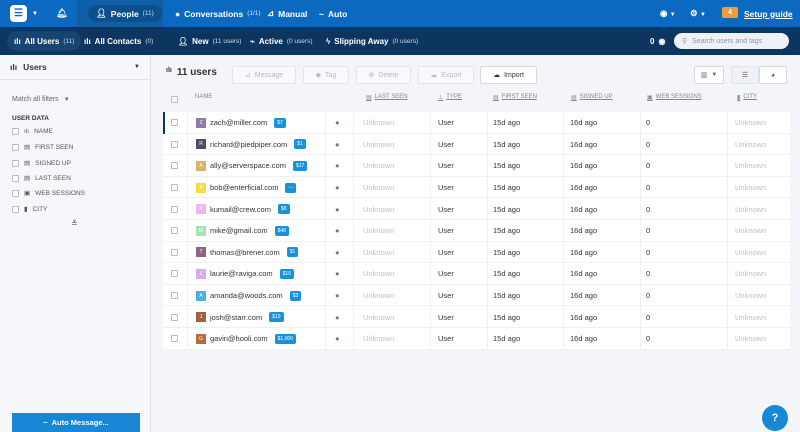 The image size is (800, 432). Describe the element at coordinates (286, 273) in the screenshot. I see `value-tag: $16` at that location.